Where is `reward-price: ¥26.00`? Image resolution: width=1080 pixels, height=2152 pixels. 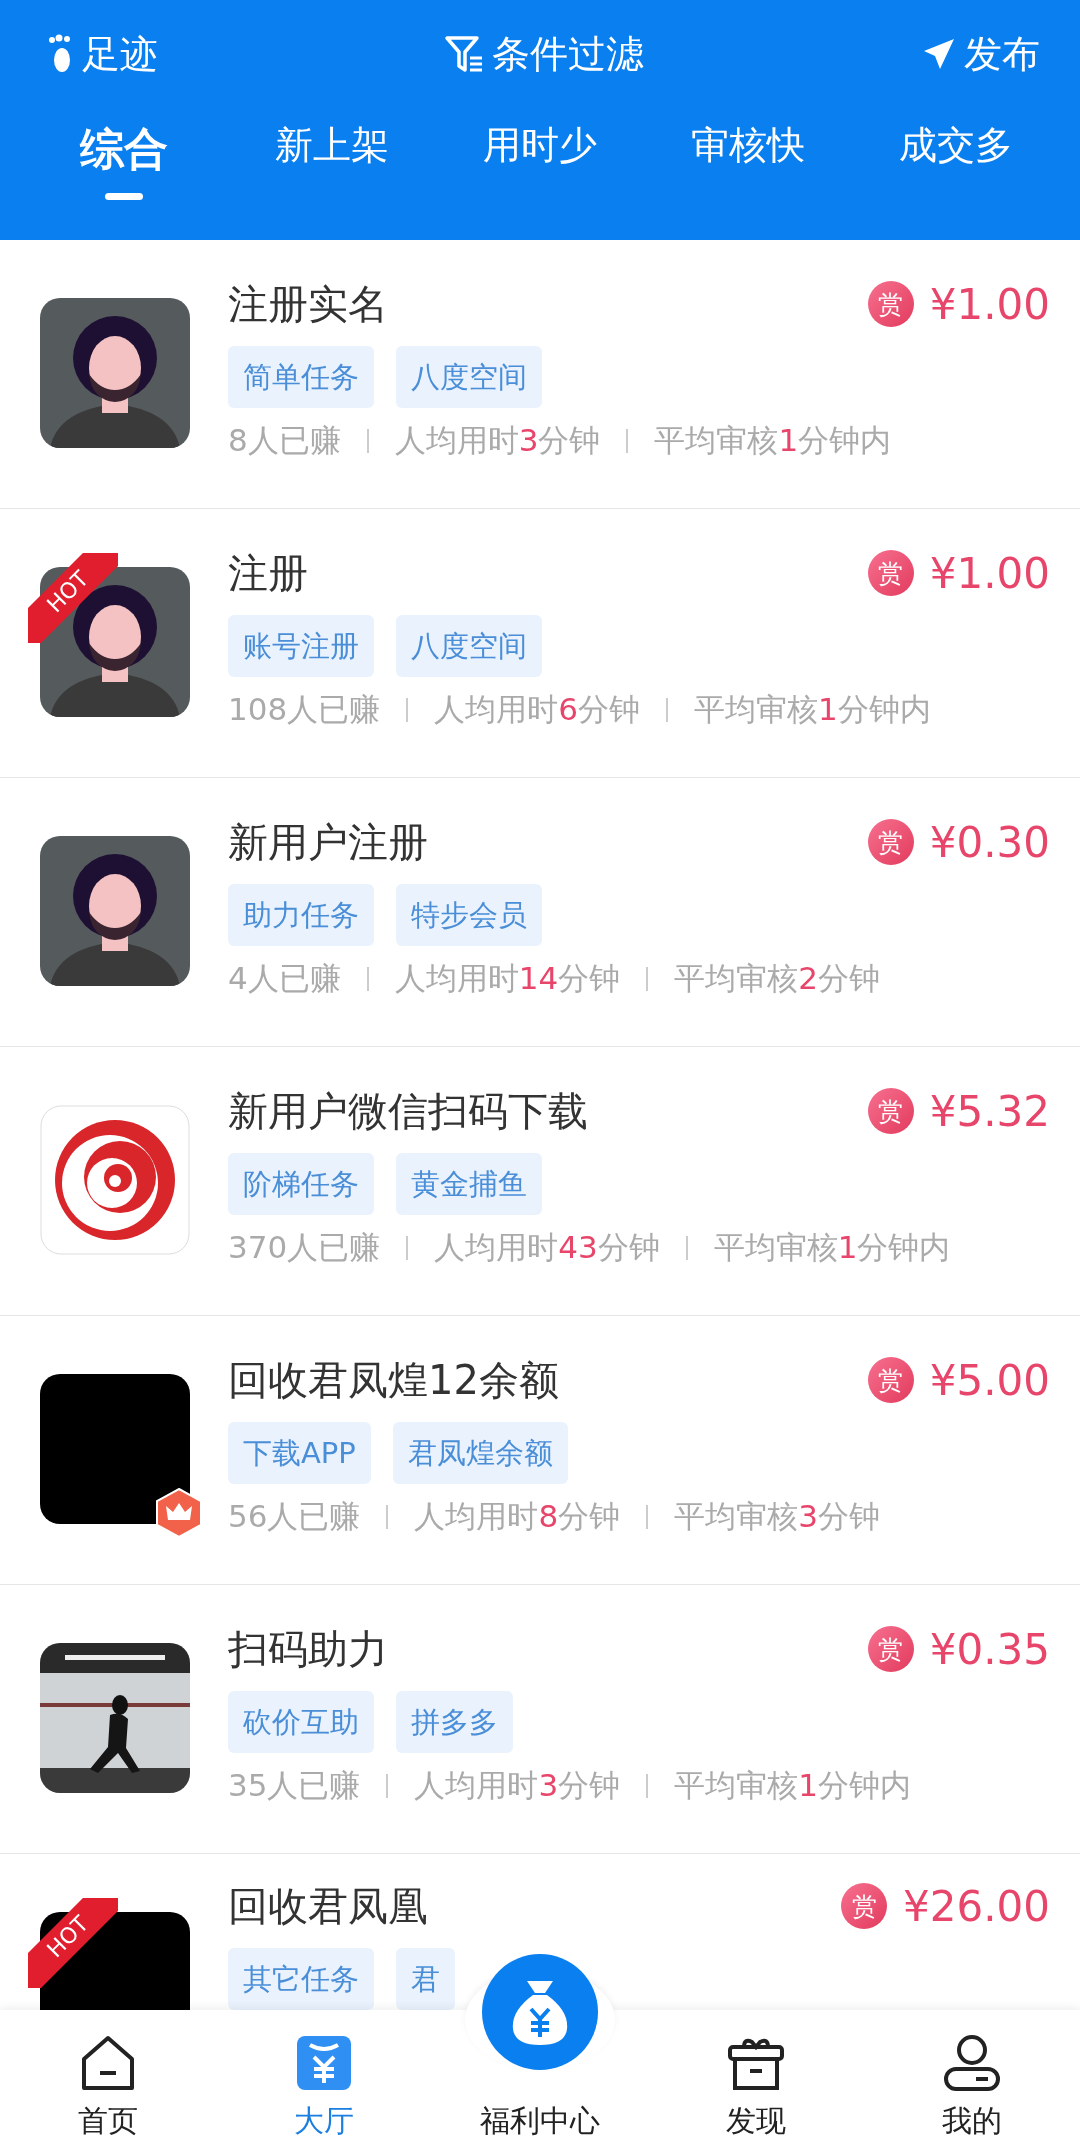
reward-price: ¥26.00 is located at coordinates (976, 1906).